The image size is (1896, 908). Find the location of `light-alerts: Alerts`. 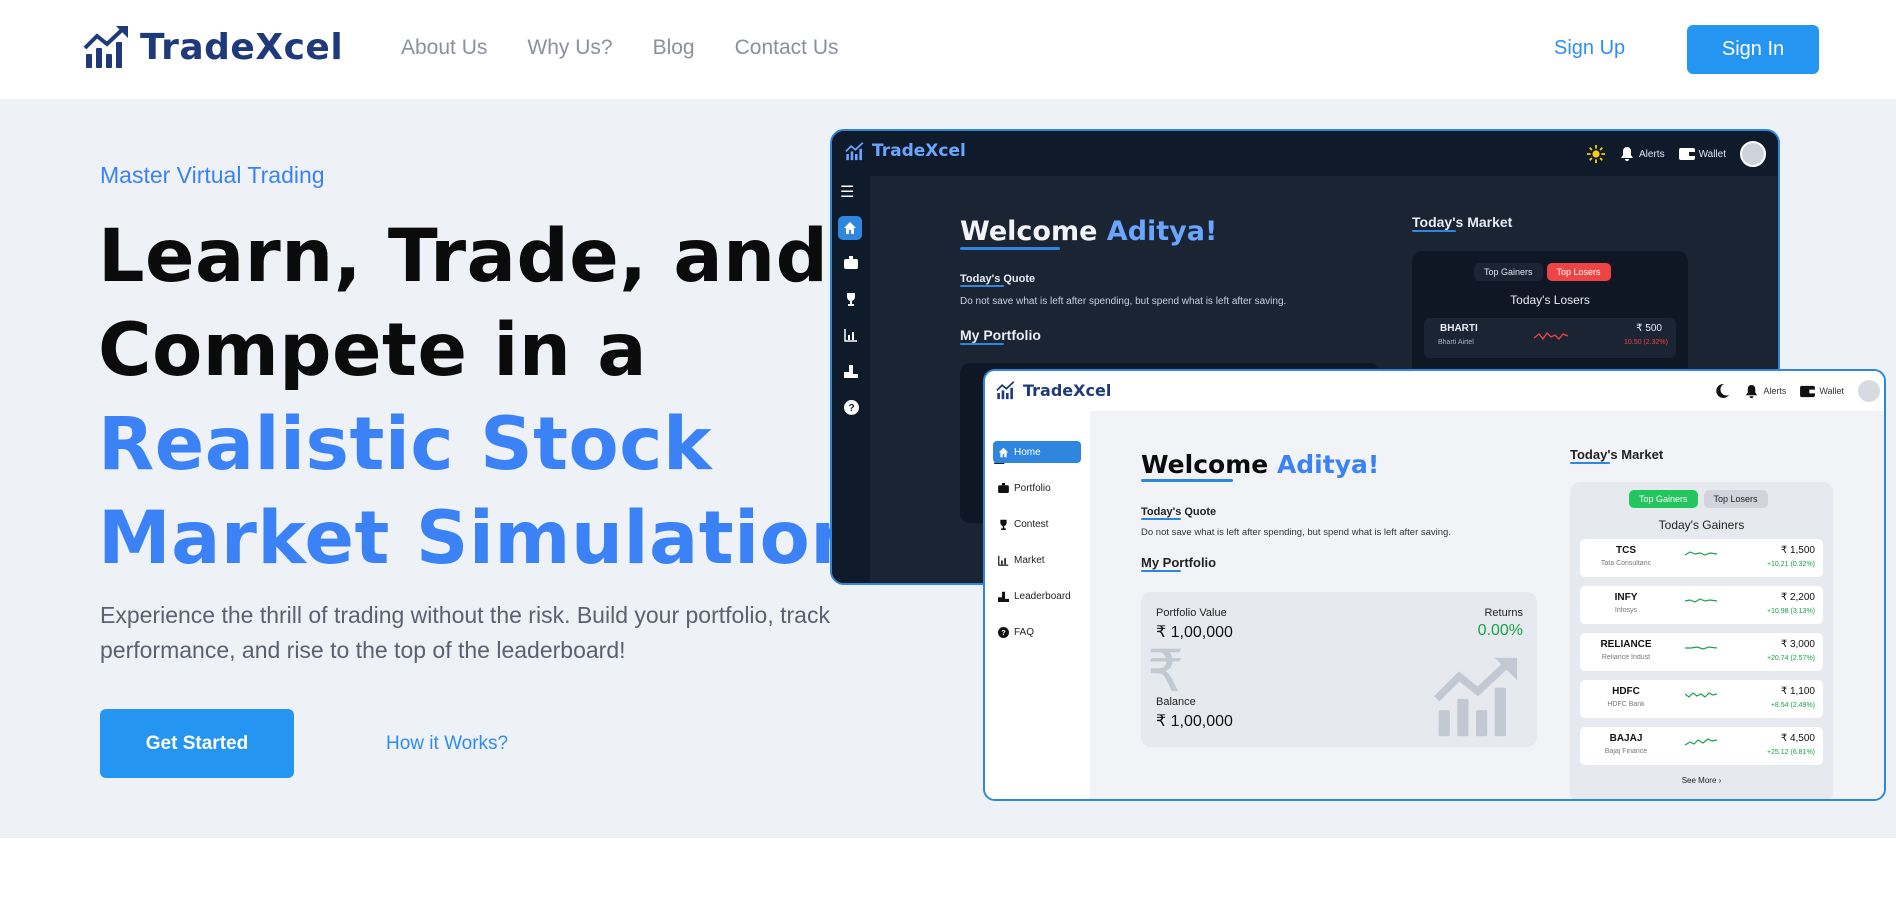

light-alerts: Alerts is located at coordinates (1765, 391).